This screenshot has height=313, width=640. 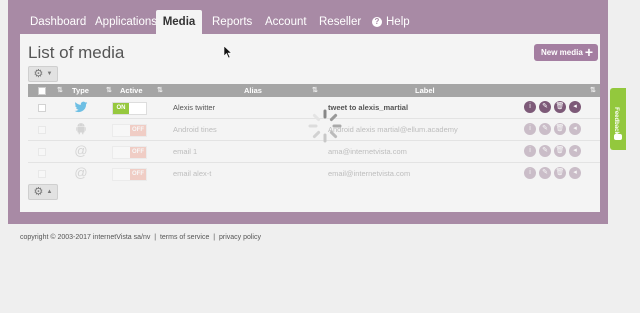 I want to click on nav-help: ? Help, so click(x=391, y=22).